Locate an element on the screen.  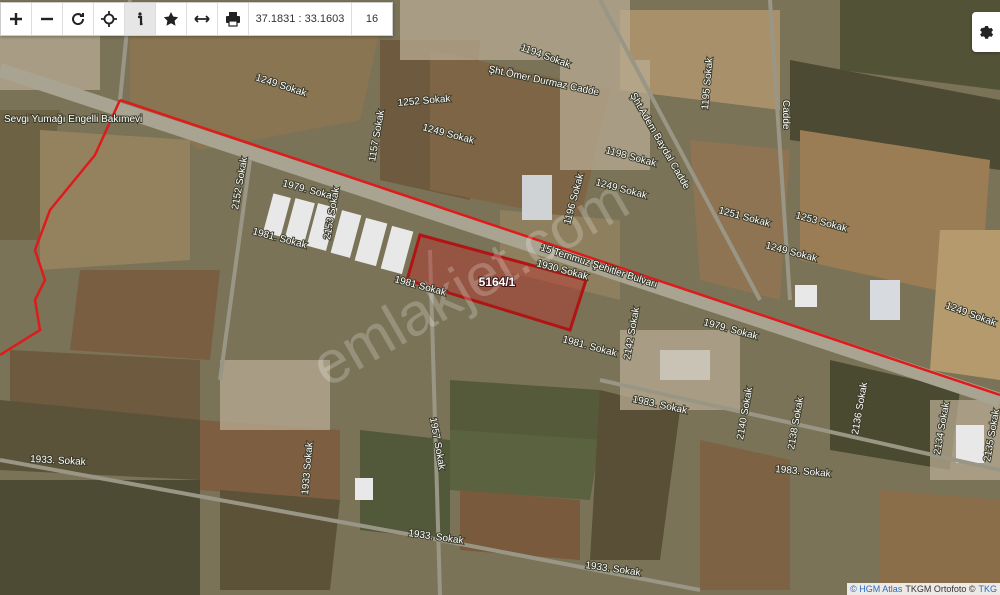
print-icon is located at coordinates (233, 19).